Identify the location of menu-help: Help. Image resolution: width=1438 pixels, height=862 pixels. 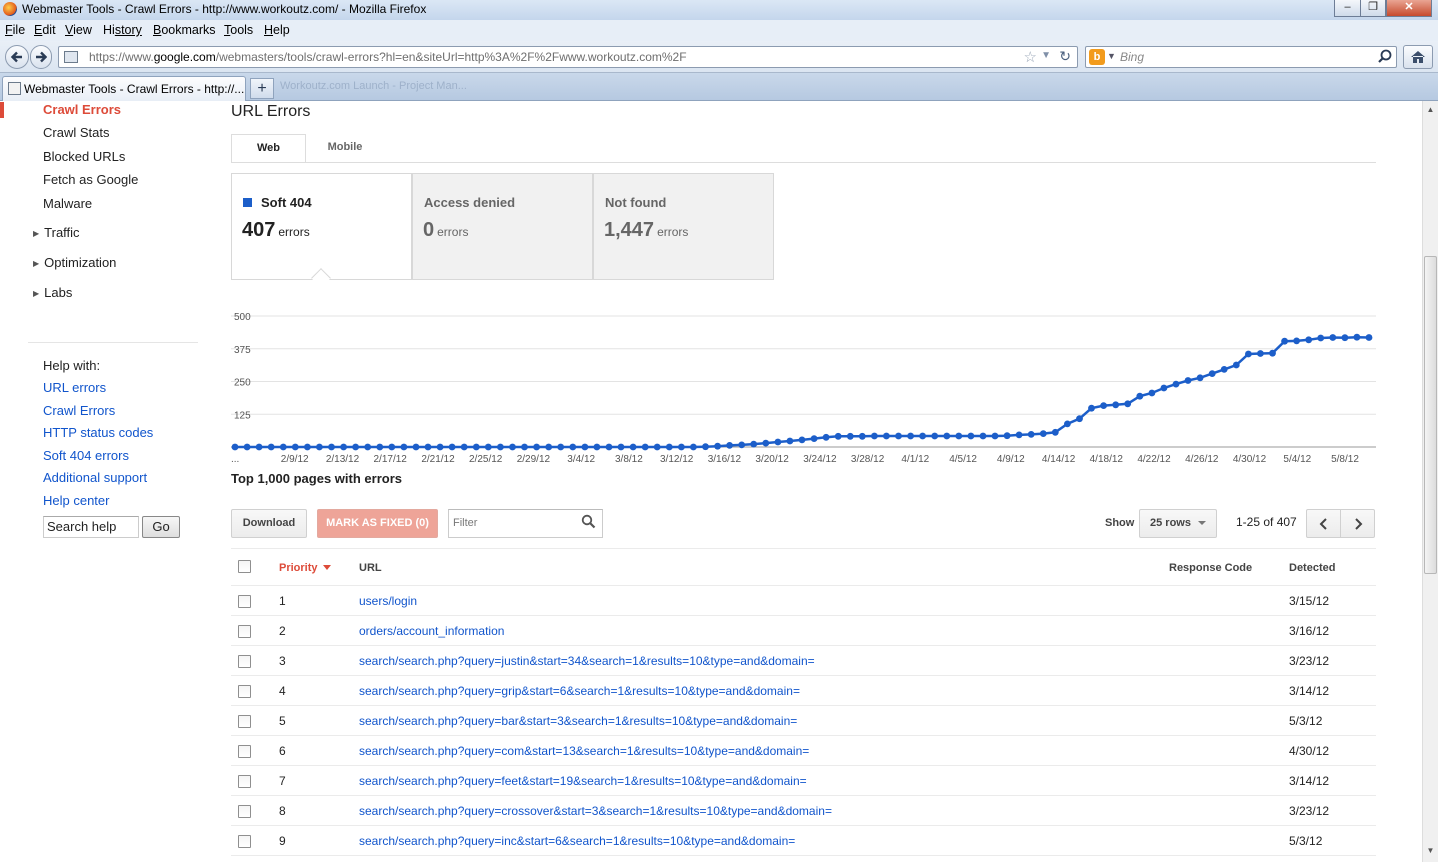
(277, 30).